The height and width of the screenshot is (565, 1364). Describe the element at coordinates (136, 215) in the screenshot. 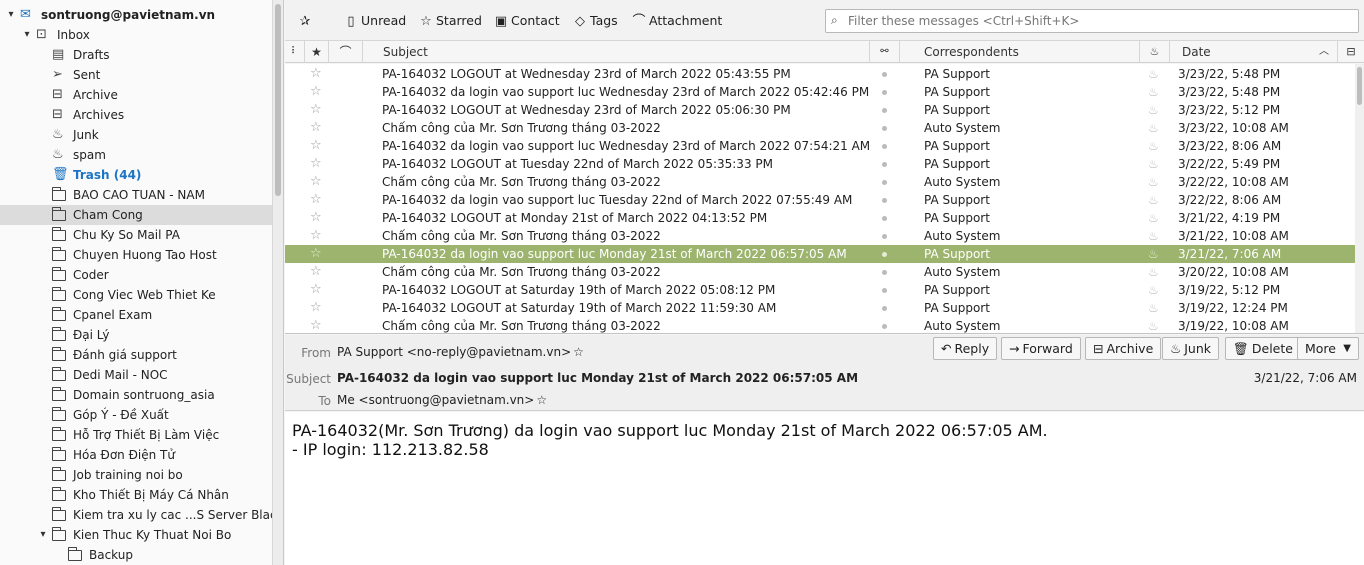

I see `folder-item: Cham Cong` at that location.